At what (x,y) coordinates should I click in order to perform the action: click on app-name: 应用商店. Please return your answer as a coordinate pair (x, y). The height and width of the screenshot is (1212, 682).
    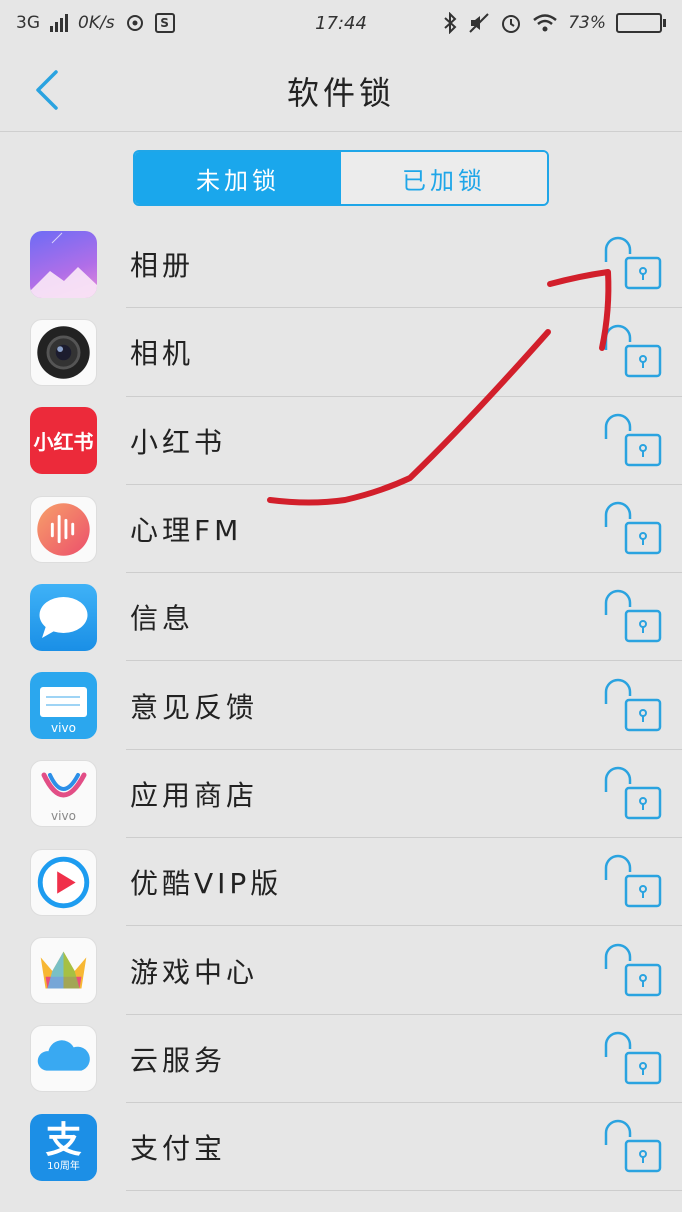
    Looking at the image, I should click on (194, 795).